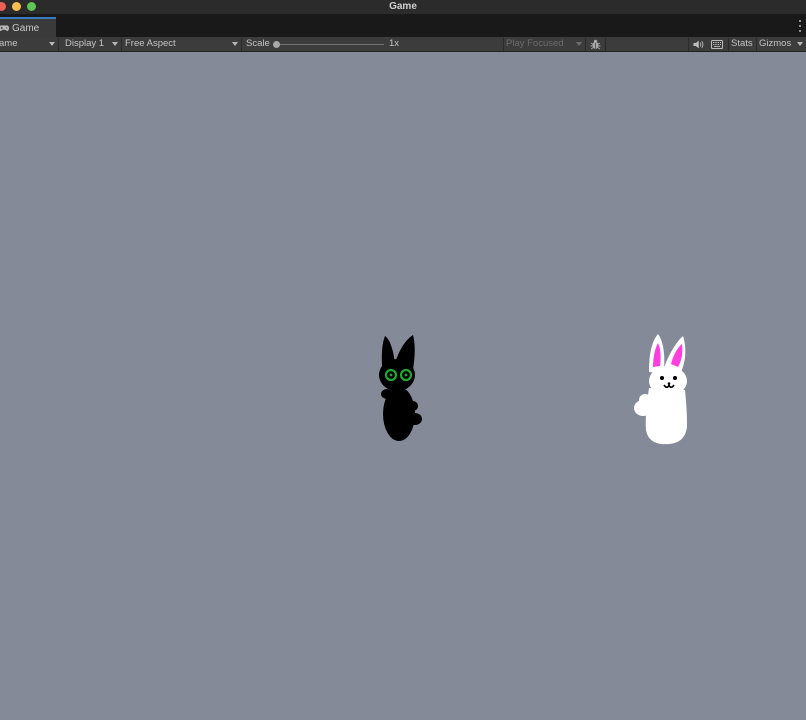 The height and width of the screenshot is (720, 806). I want to click on frame-debugger-button, so click(595, 44).